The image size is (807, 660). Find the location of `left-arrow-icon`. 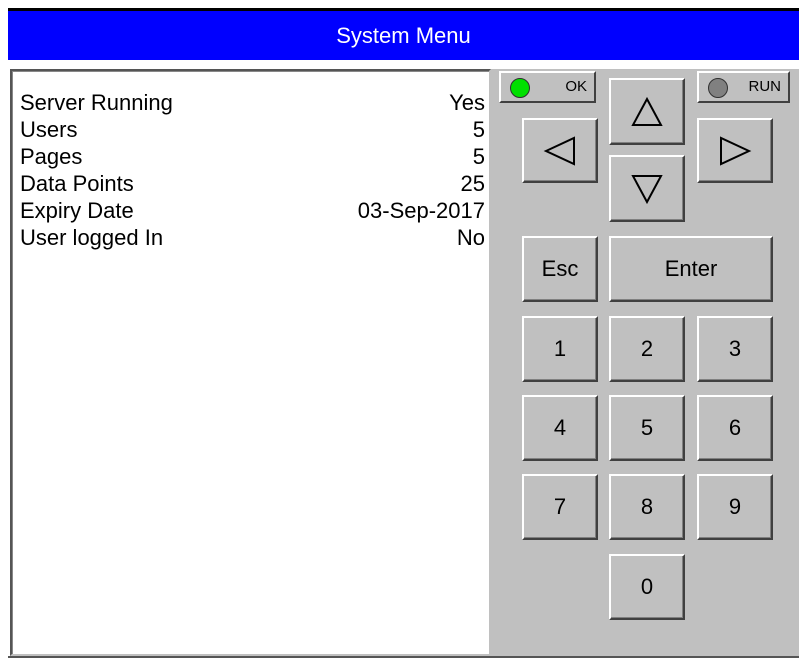

left-arrow-icon is located at coordinates (559, 150).